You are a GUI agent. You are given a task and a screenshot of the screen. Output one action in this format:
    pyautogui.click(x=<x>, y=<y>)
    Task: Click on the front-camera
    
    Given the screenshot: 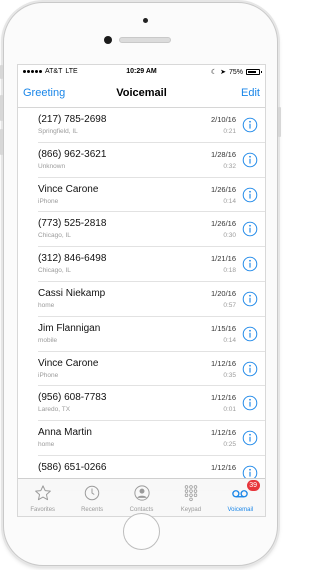 What is the action you would take?
    pyautogui.click(x=108, y=40)
    